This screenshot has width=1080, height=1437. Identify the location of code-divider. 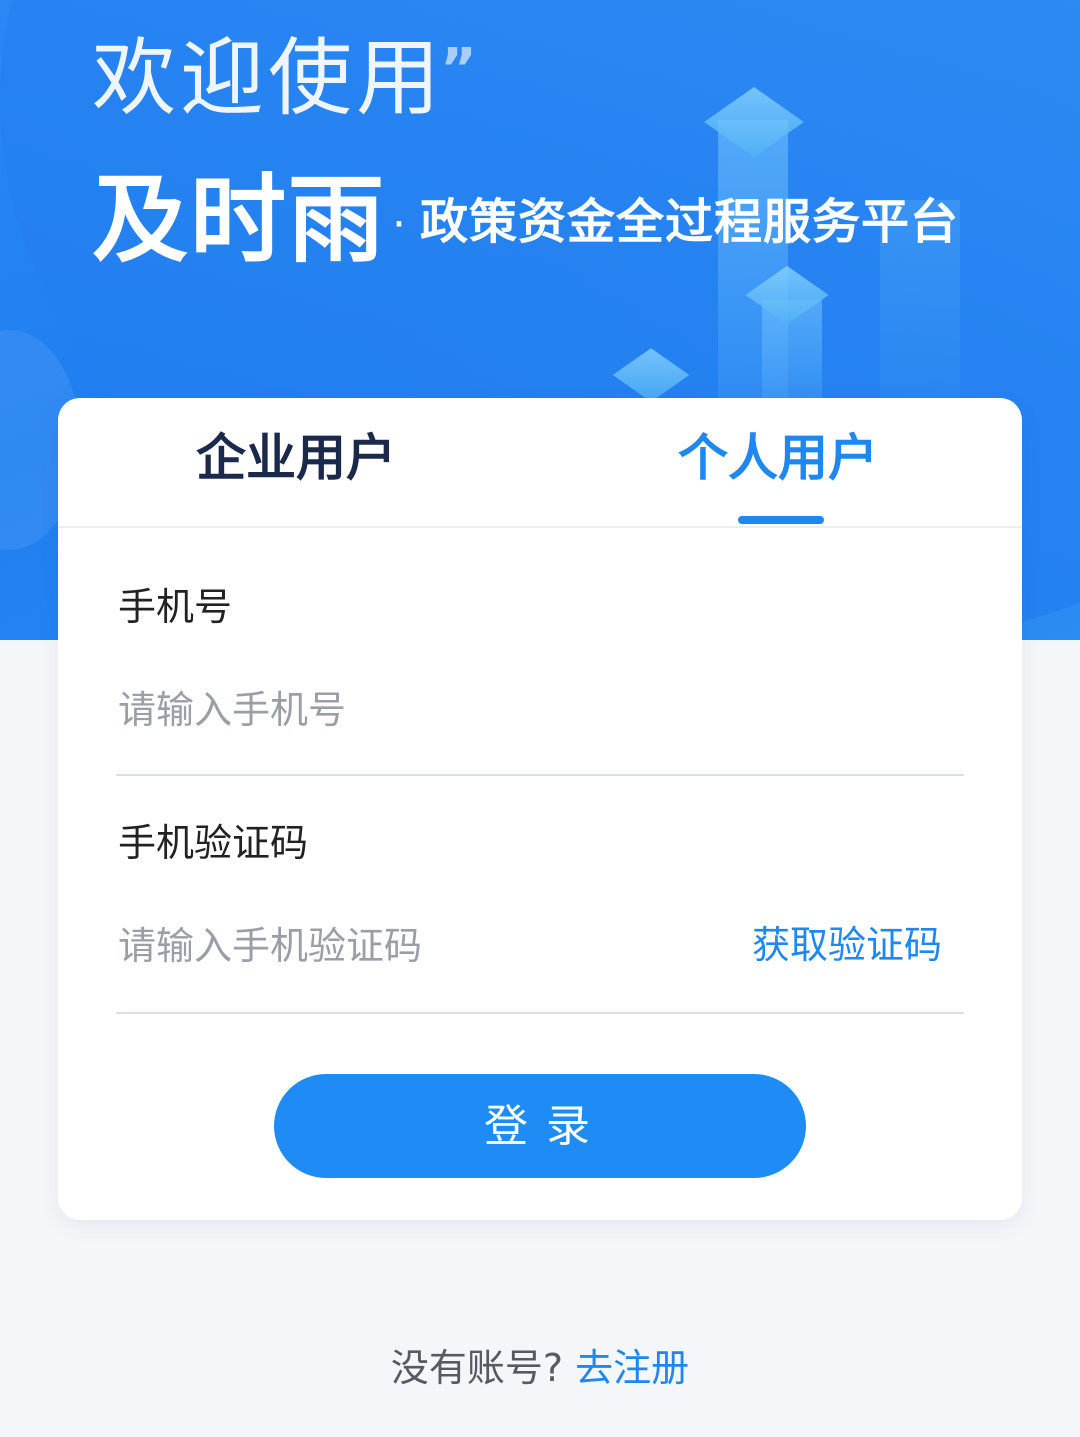
(540, 1013).